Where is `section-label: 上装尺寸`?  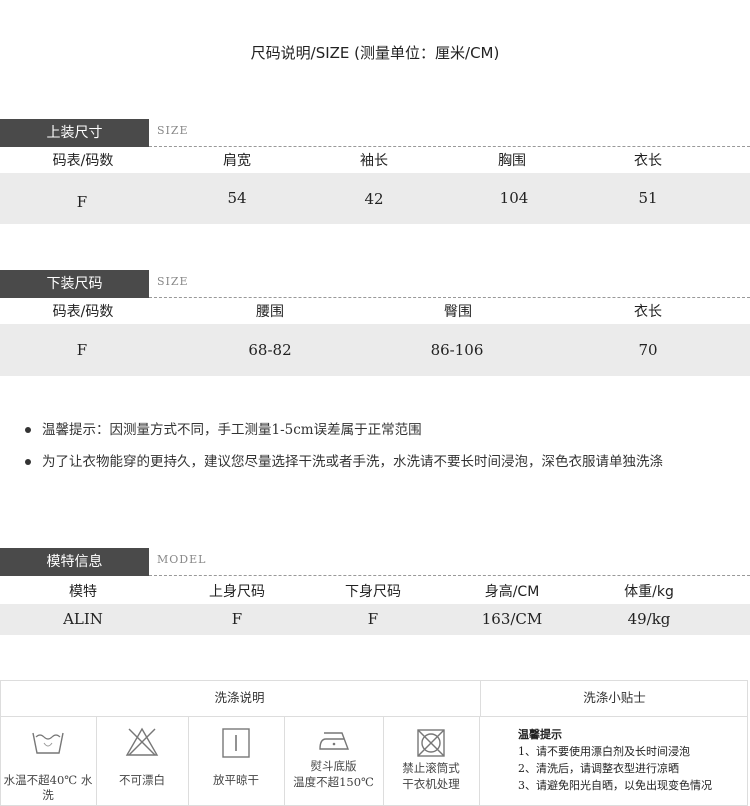 section-label: 上装尺寸 is located at coordinates (74, 133).